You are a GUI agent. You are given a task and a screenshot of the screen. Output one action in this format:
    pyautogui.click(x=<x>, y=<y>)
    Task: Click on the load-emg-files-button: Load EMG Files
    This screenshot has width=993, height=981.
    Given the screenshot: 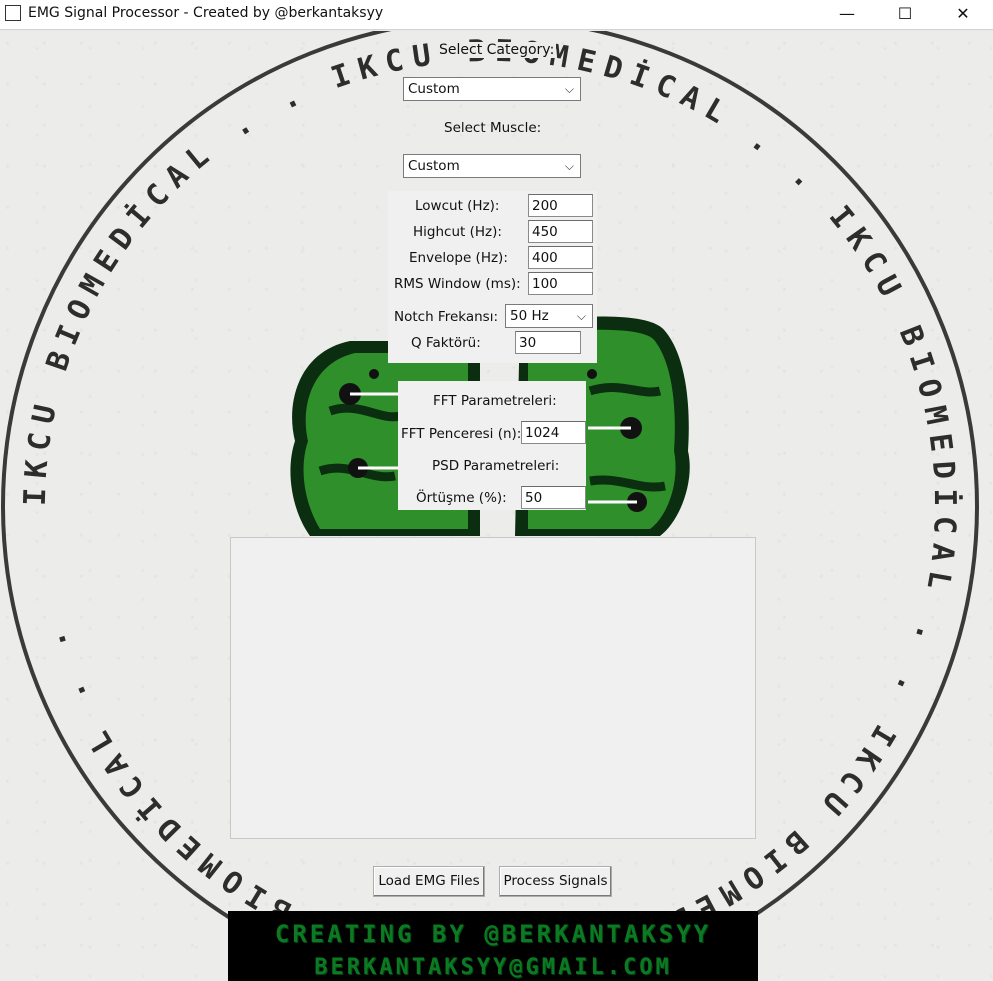 What is the action you would take?
    pyautogui.click(x=429, y=881)
    